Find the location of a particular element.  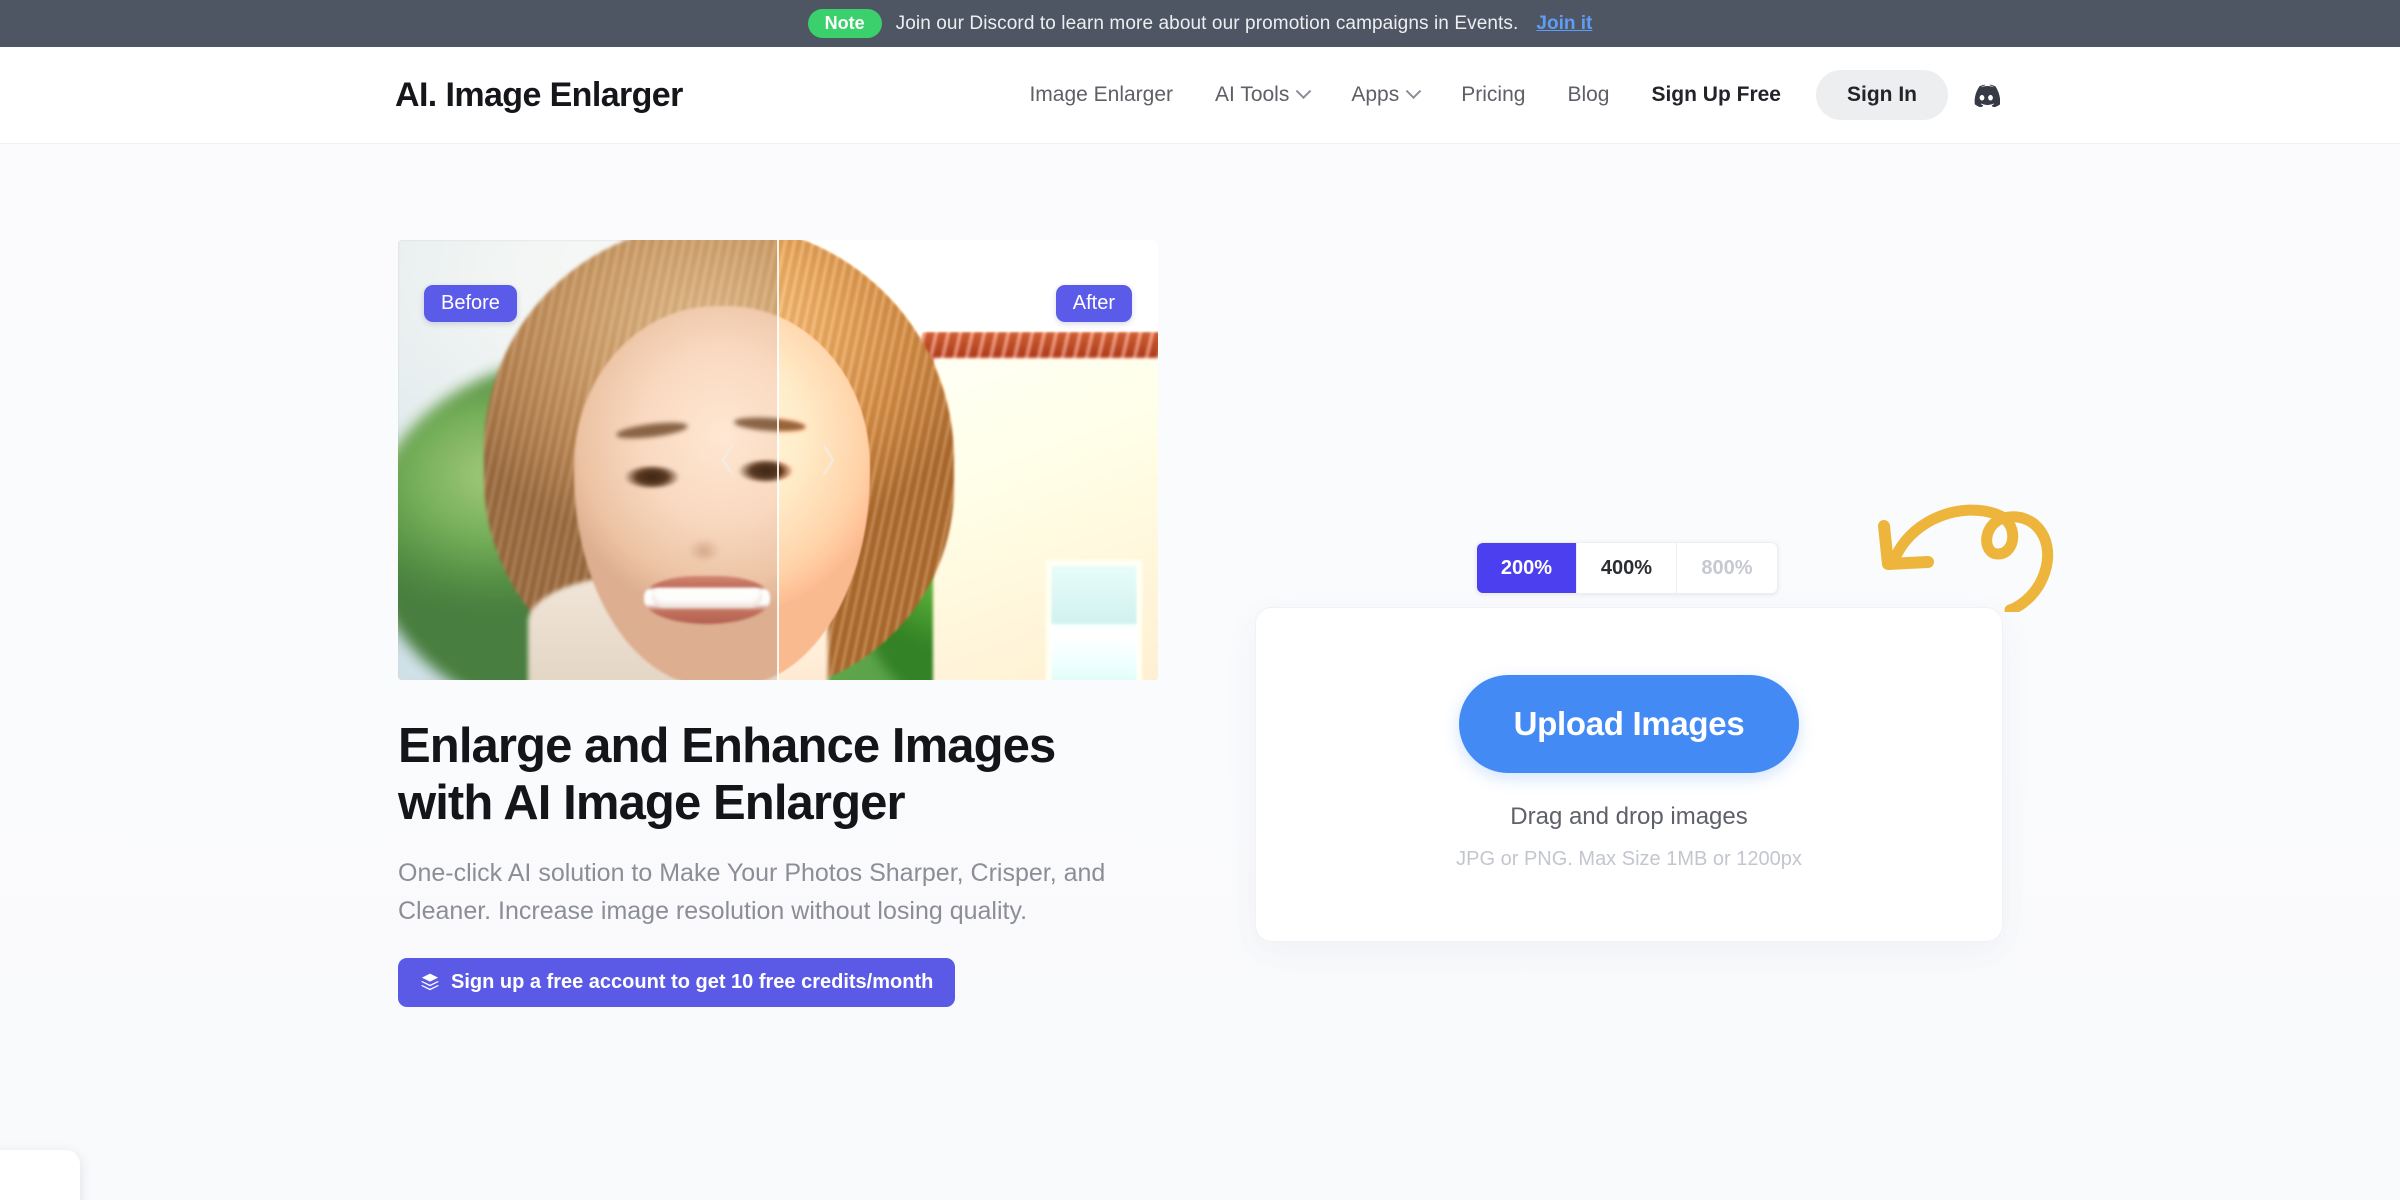

site-logo: AI. Image Enlarger is located at coordinates (539, 95).